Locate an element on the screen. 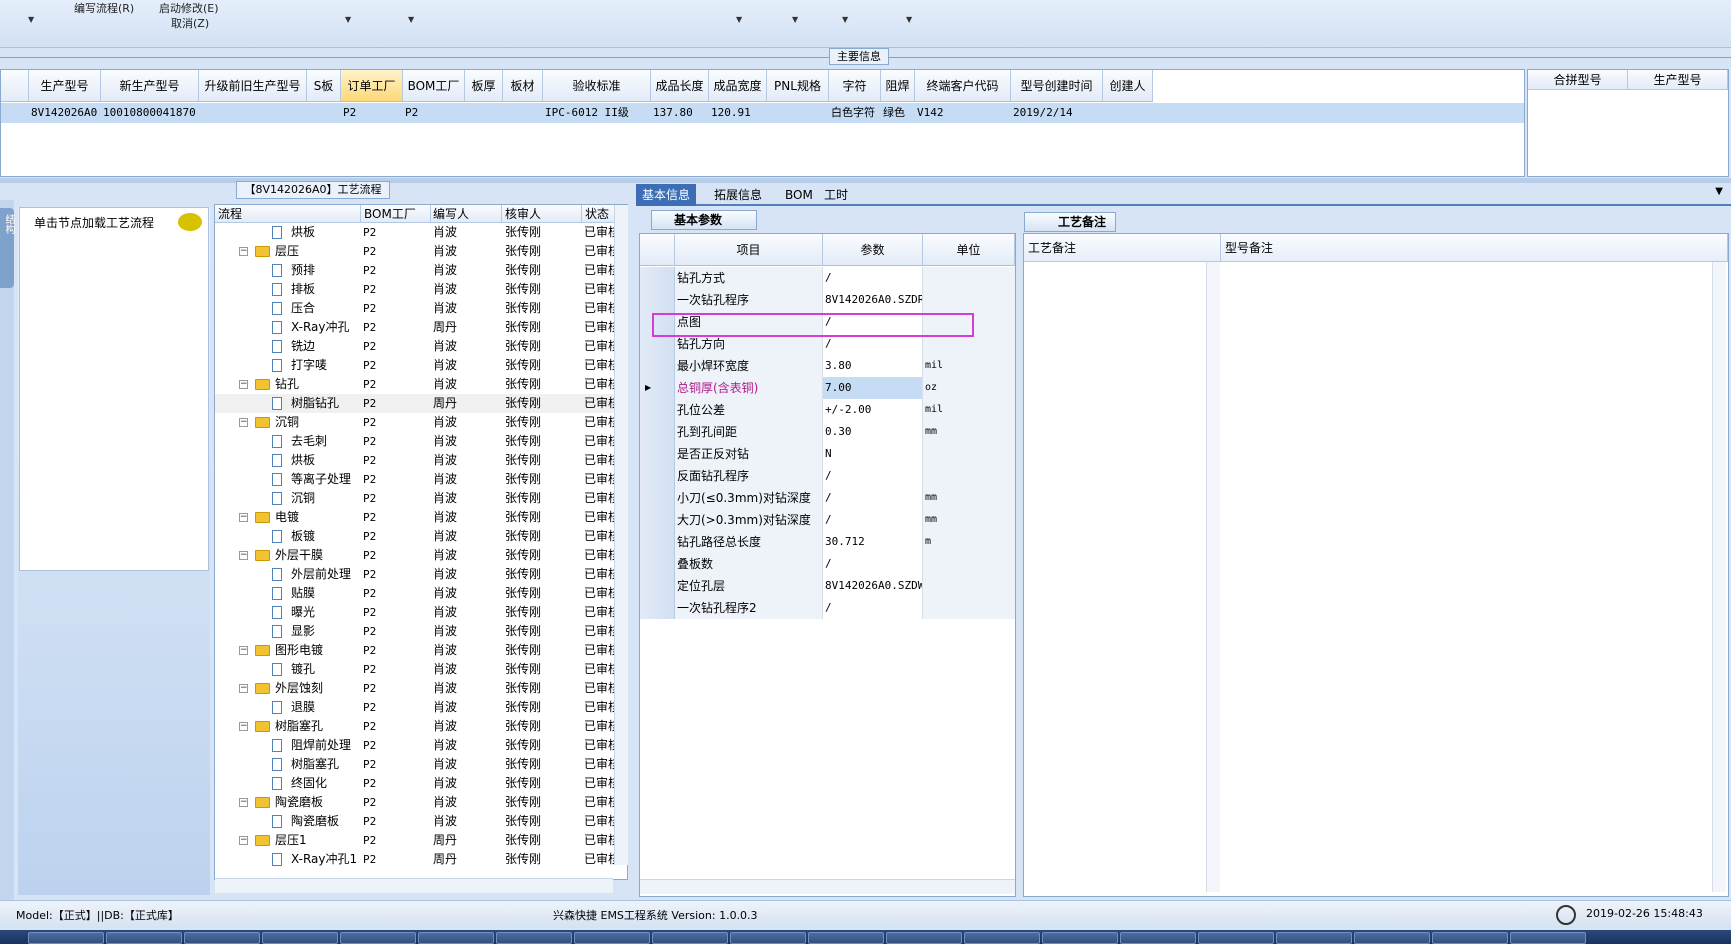  tree-row: − 树脂塞孔 P2 肖波 张传刚 已审核 is located at coordinates (415, 726).